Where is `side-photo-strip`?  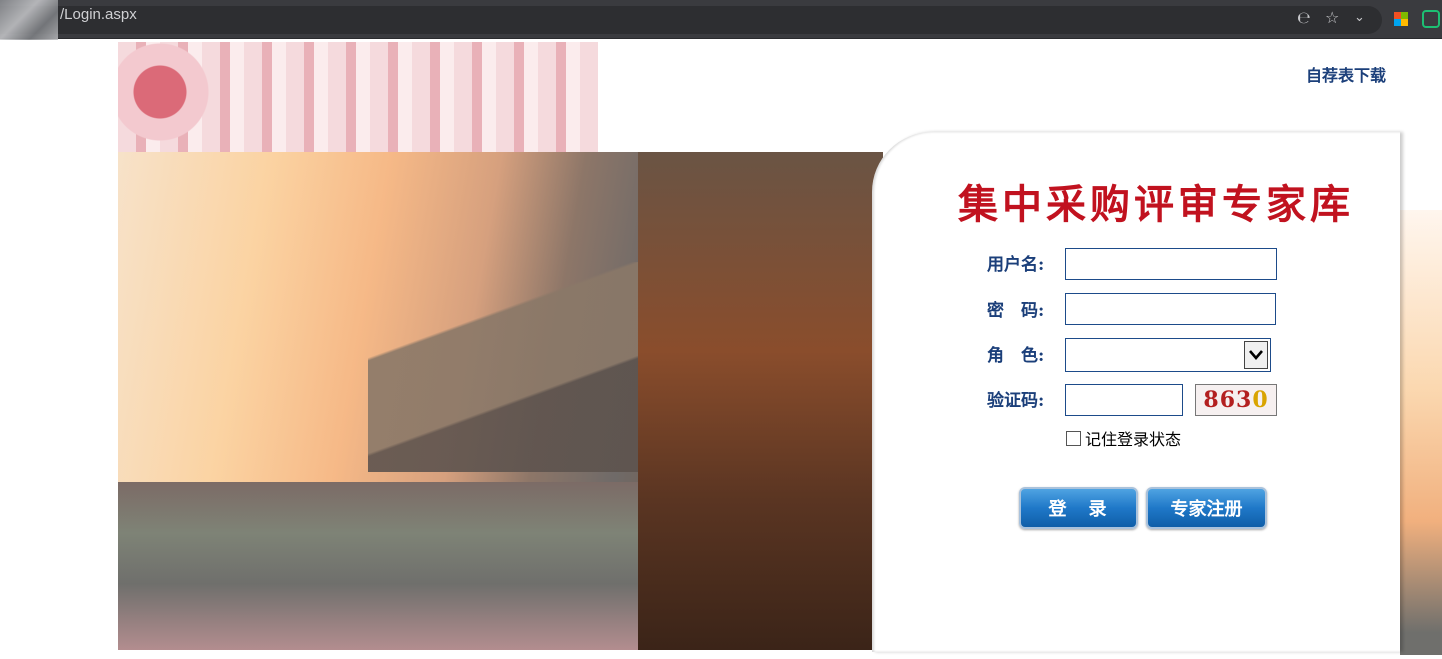 side-photo-strip is located at coordinates (1421, 432).